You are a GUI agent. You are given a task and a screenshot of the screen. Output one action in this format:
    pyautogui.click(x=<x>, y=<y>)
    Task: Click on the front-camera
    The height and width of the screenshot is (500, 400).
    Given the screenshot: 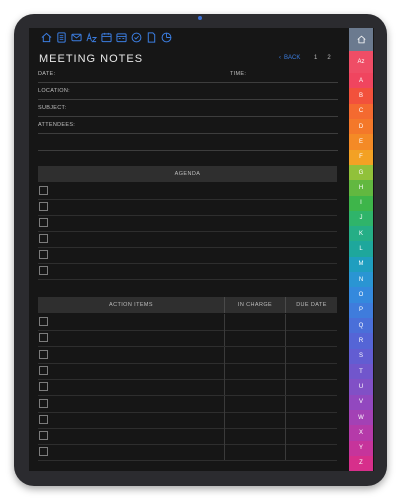 What is the action you would take?
    pyautogui.click(x=200, y=18)
    